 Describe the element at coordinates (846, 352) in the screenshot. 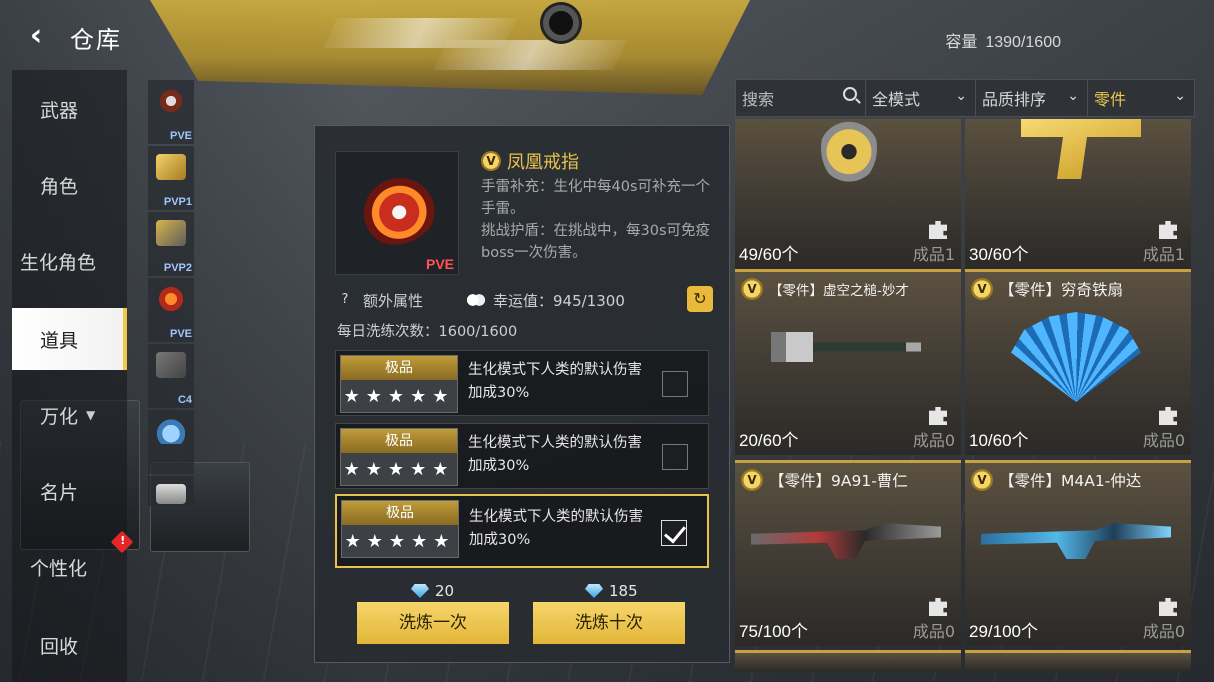

I see `hammer-part-image` at that location.